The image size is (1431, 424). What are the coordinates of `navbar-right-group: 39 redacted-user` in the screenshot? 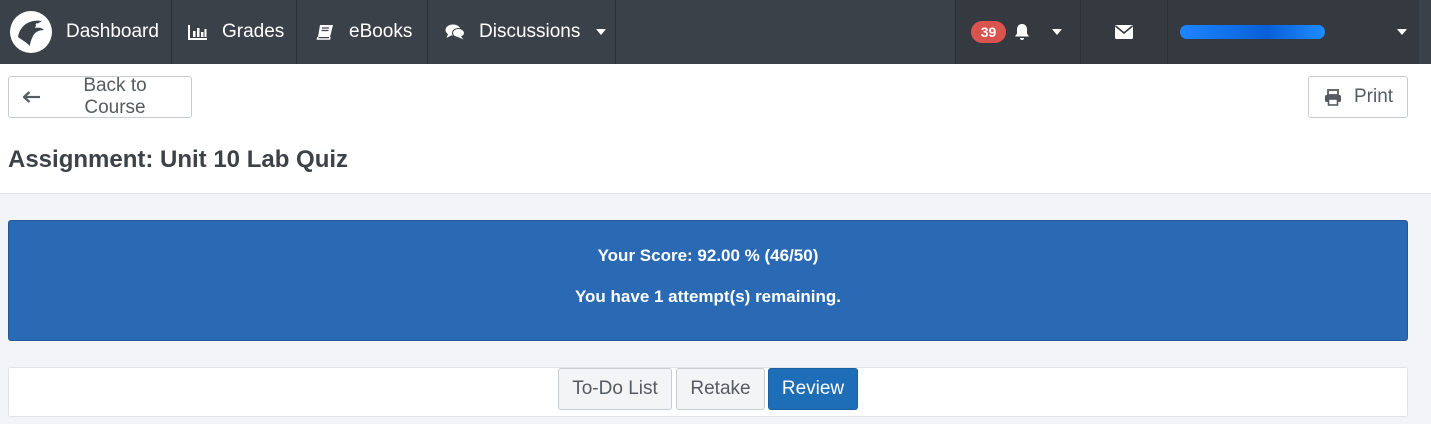 It's located at (1187, 32).